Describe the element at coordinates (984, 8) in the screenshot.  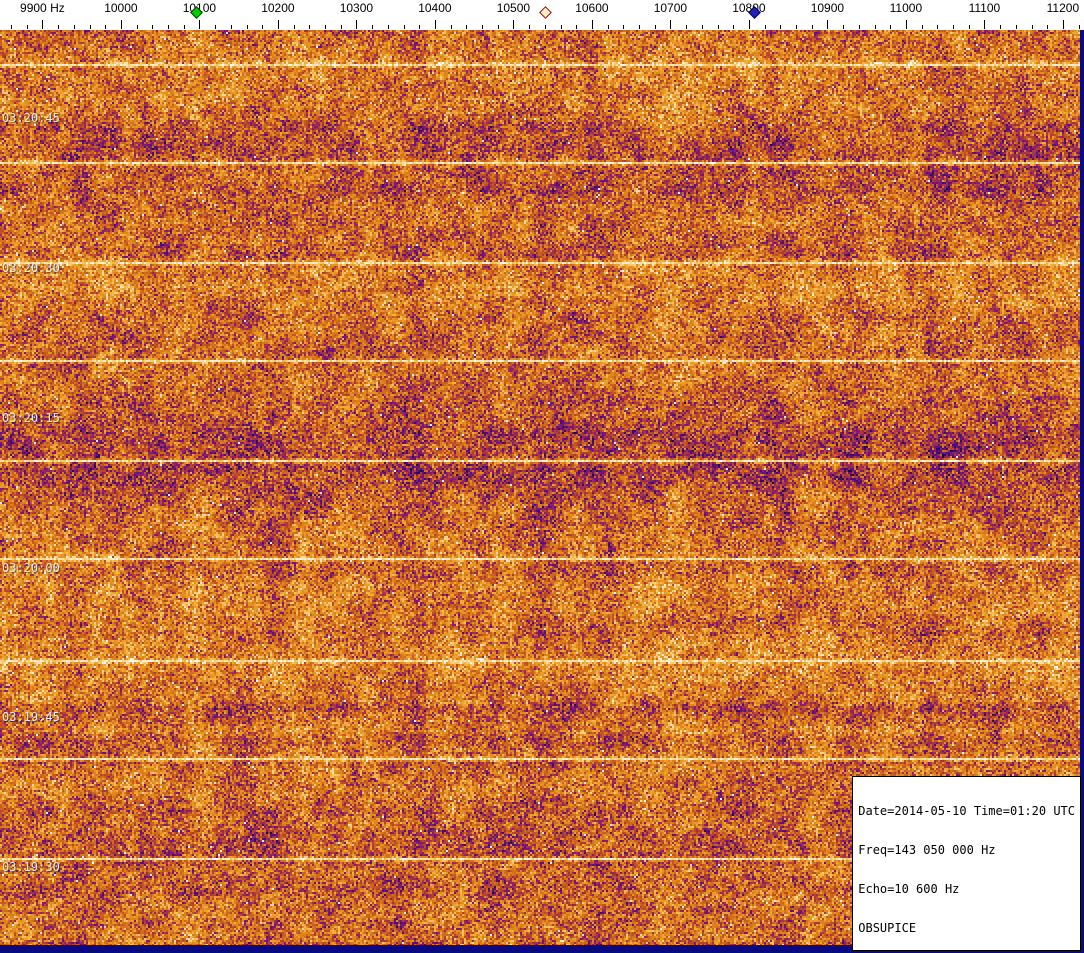
I see `freq-label: 11100` at that location.